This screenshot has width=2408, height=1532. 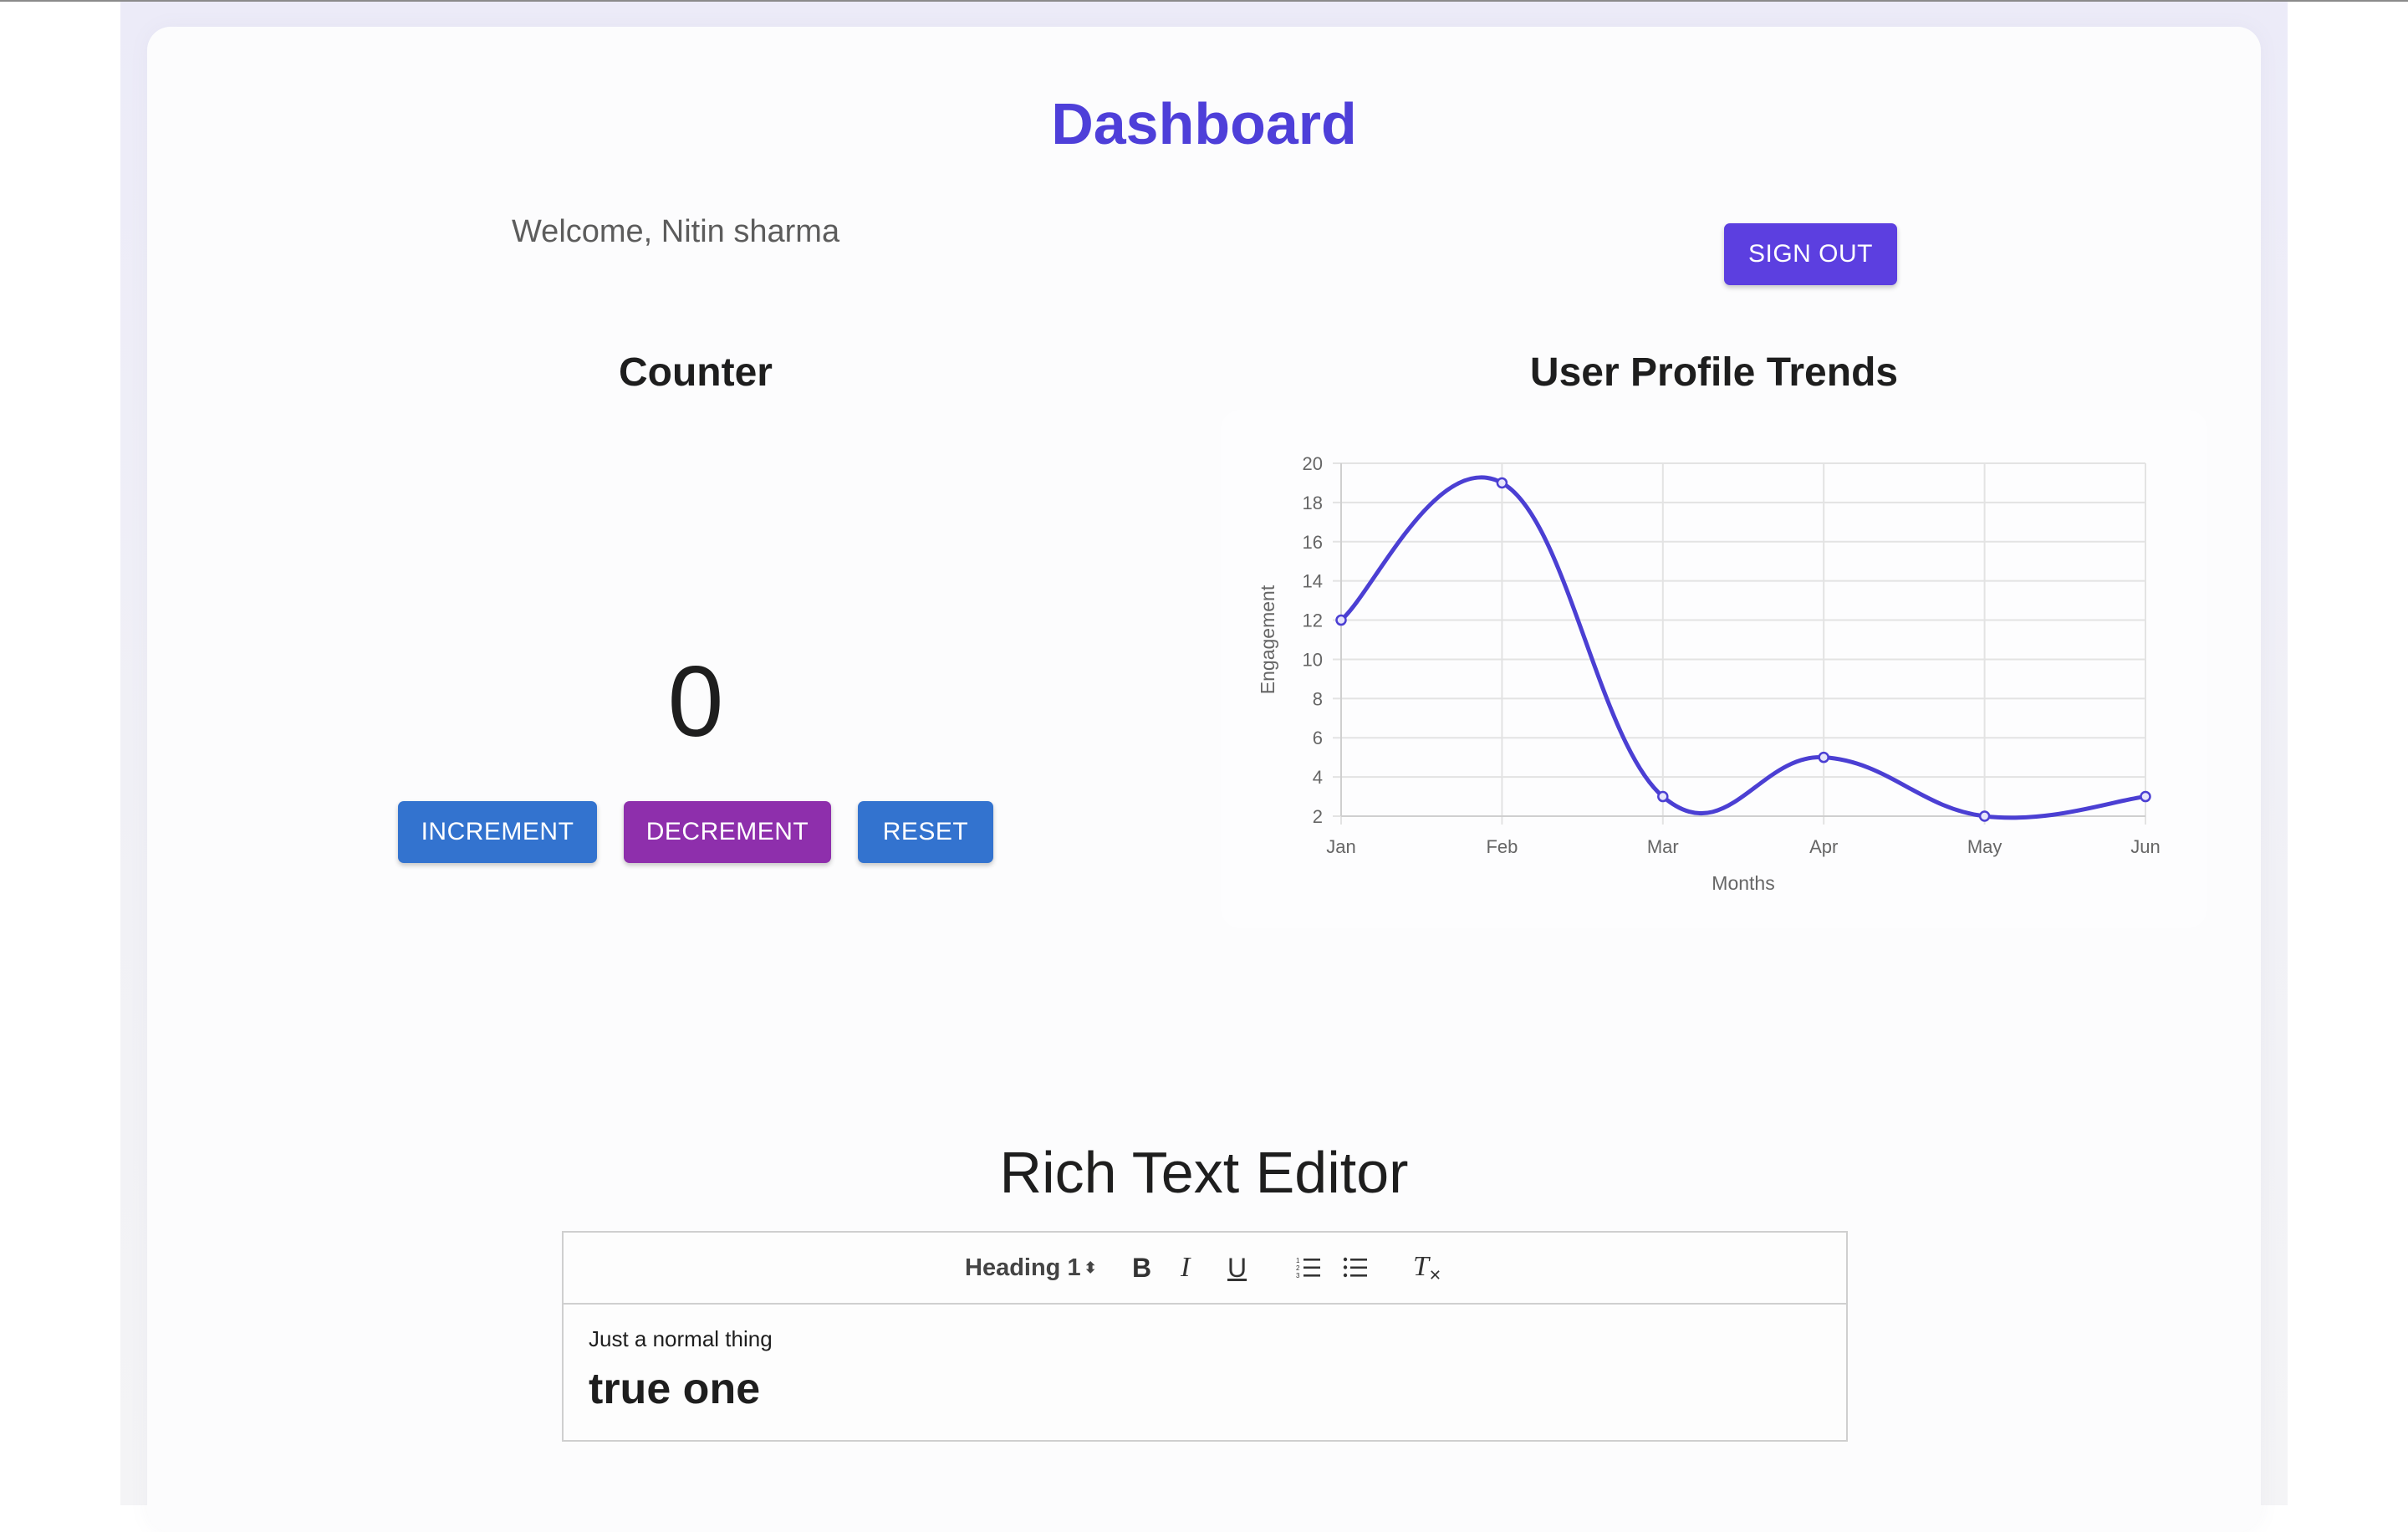 What do you see at coordinates (1341, 846) in the screenshot?
I see `x-tick-label: Jan` at bounding box center [1341, 846].